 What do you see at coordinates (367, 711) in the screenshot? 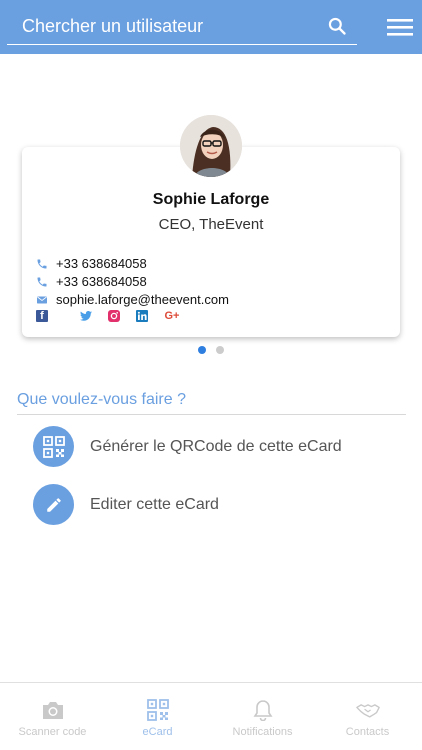
I see `handshake-icon` at bounding box center [367, 711].